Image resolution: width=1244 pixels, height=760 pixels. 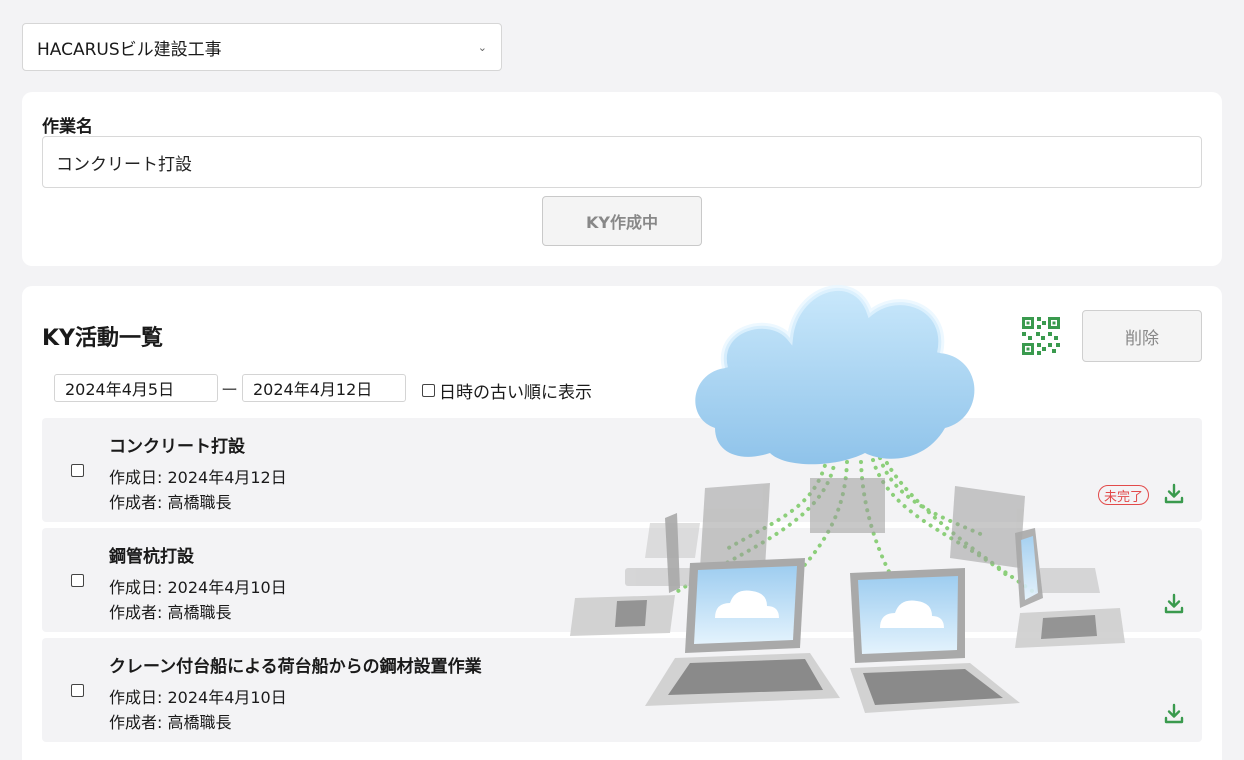 I want to click on delete-button: 削除, so click(x=1142, y=336).